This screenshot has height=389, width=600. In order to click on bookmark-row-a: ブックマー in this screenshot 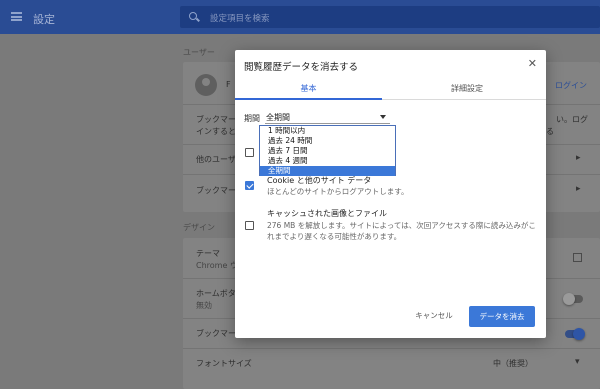, I will do `click(216, 119)`.